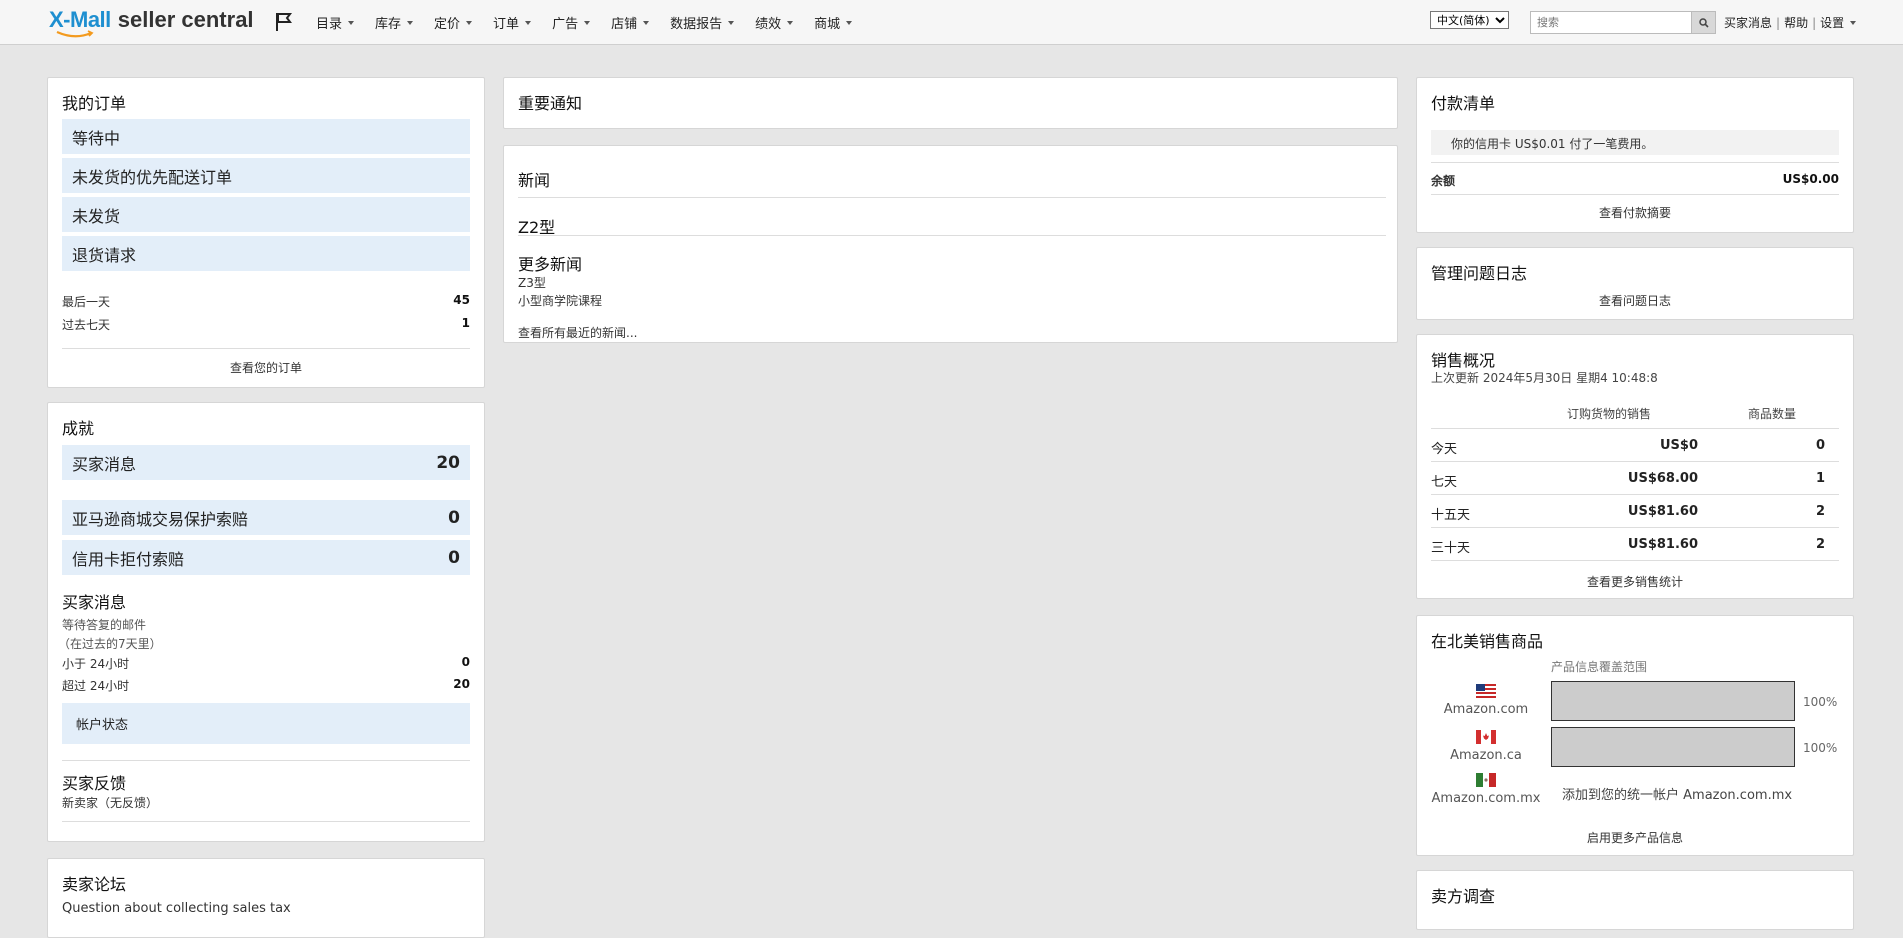  Describe the element at coordinates (394, 22) in the screenshot. I see `nav-inventory: 库存` at that location.